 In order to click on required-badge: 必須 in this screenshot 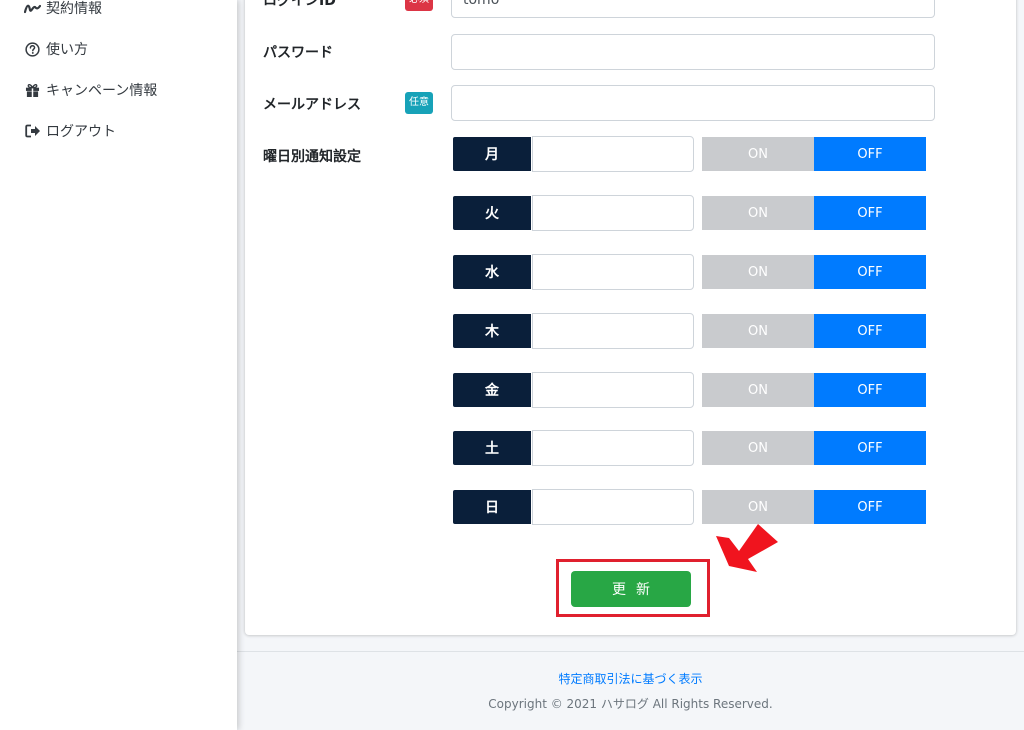, I will do `click(419, 5)`.